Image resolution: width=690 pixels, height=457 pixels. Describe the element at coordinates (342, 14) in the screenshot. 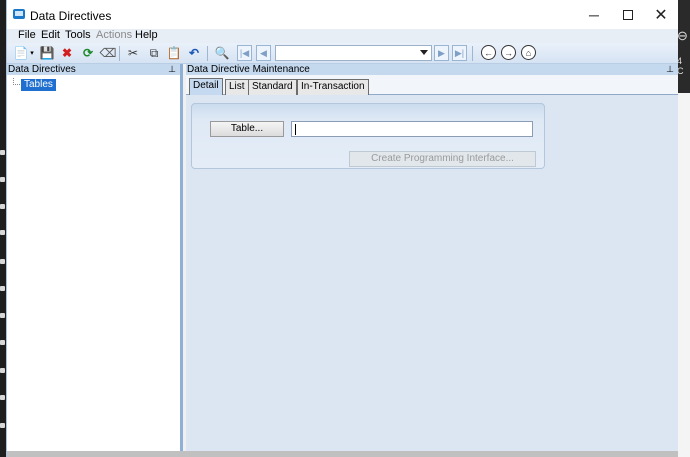

I see `title-bar: Data Directives ─ ✕` at that location.